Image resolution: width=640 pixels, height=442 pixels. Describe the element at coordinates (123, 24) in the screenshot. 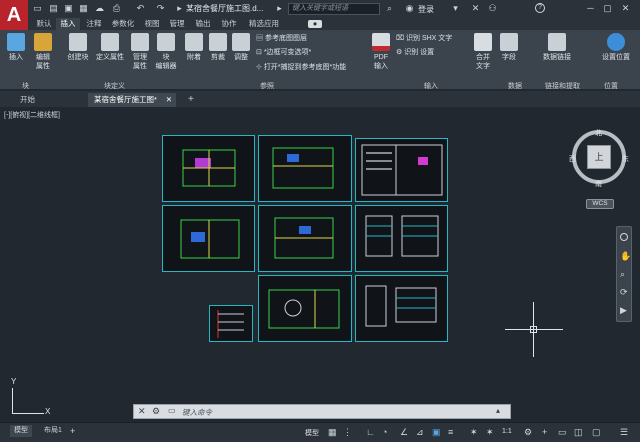

I see `tab-parametric: 参数化` at that location.